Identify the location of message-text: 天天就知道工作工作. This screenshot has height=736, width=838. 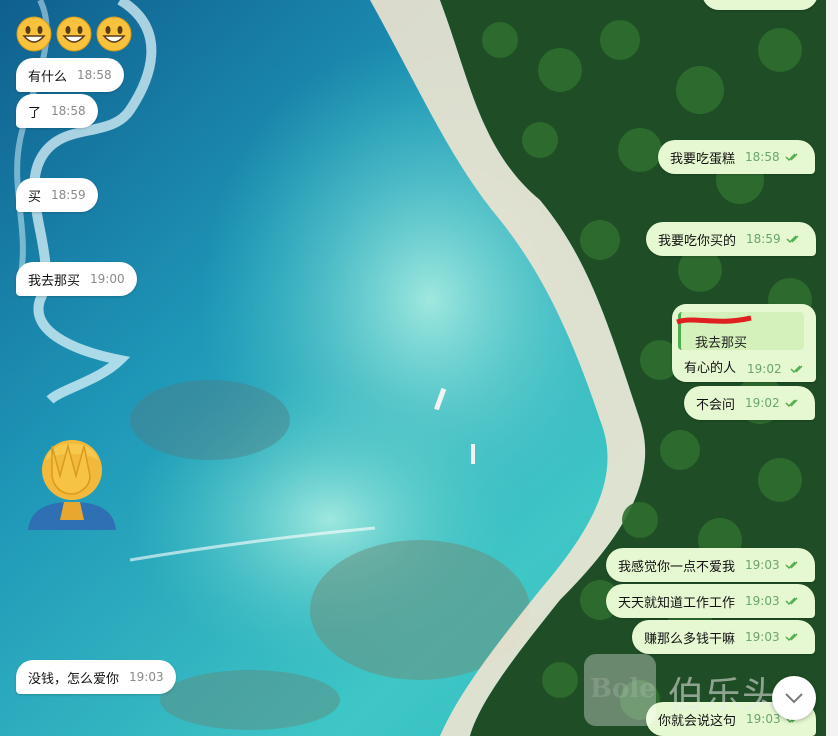
(677, 603).